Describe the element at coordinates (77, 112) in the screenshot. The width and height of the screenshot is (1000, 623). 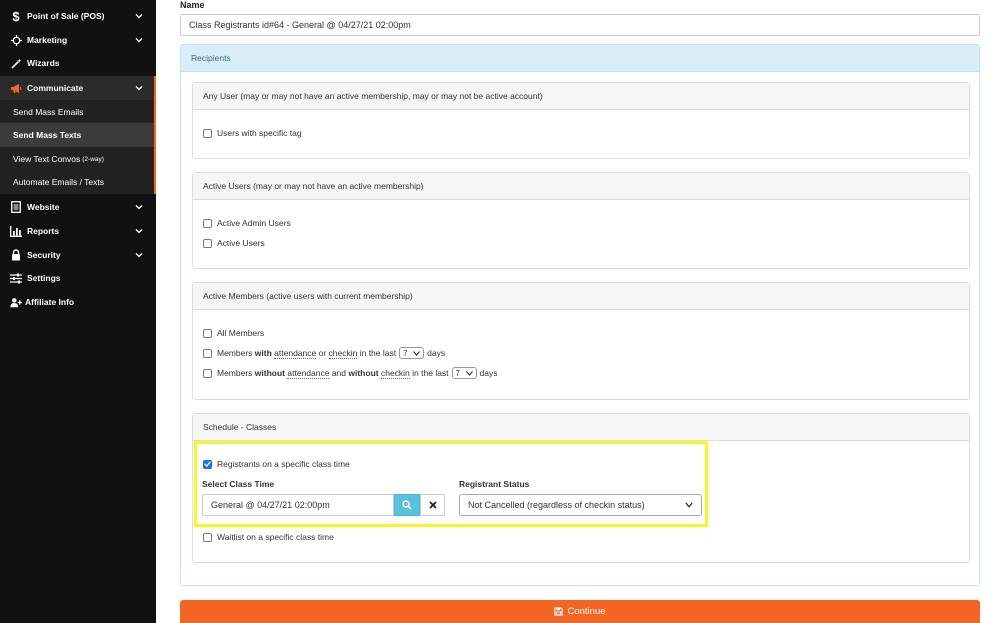
I see `sidebar-subitem-send-mass-emails: Send Mass Emails` at that location.